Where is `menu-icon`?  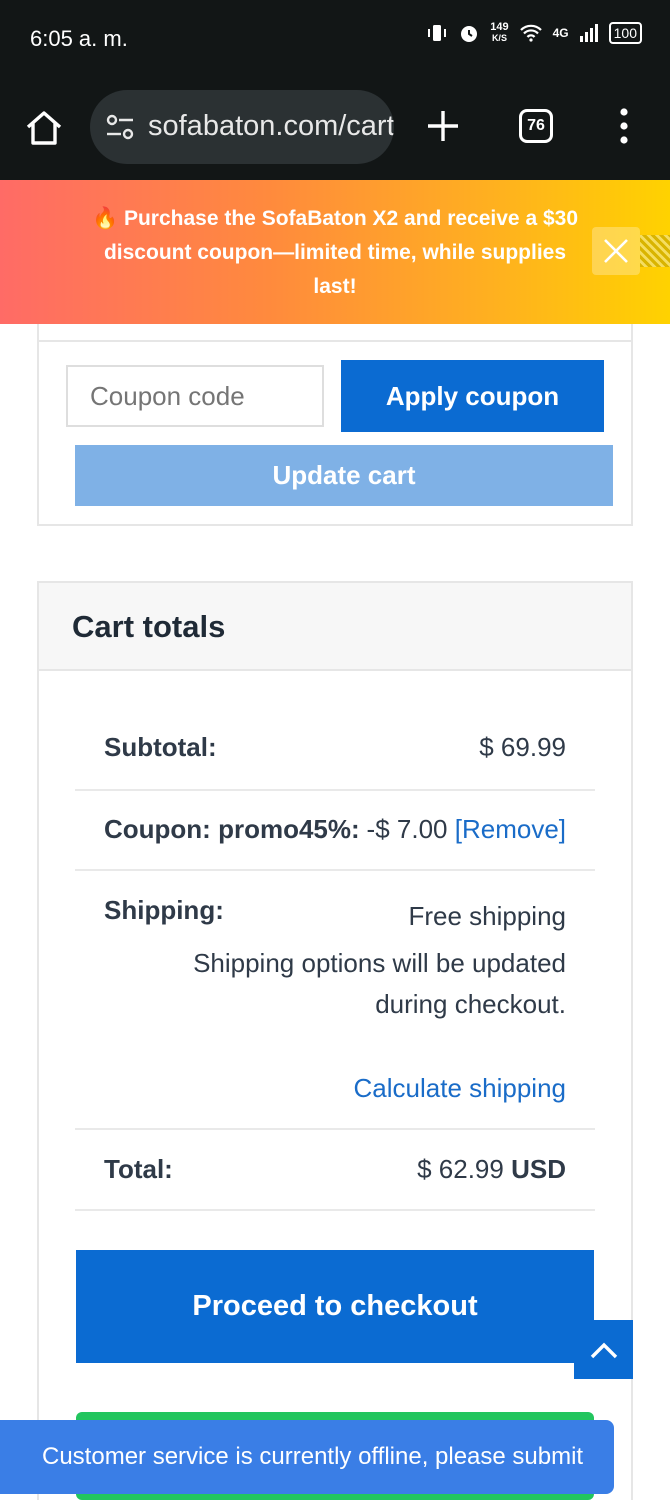 menu-icon is located at coordinates (624, 126).